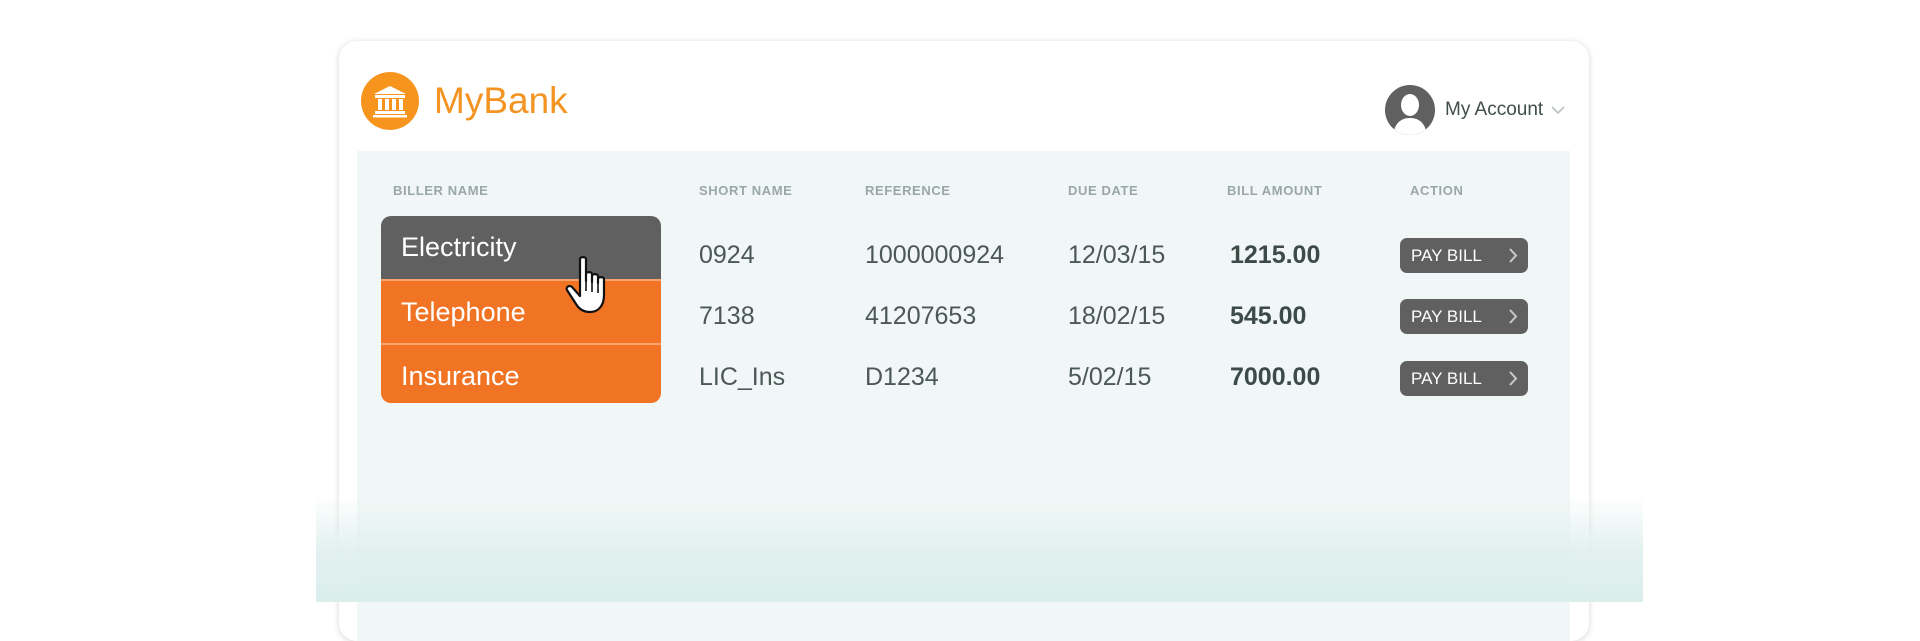  Describe the element at coordinates (921, 316) in the screenshot. I see `reference-cell: 41207653` at that location.